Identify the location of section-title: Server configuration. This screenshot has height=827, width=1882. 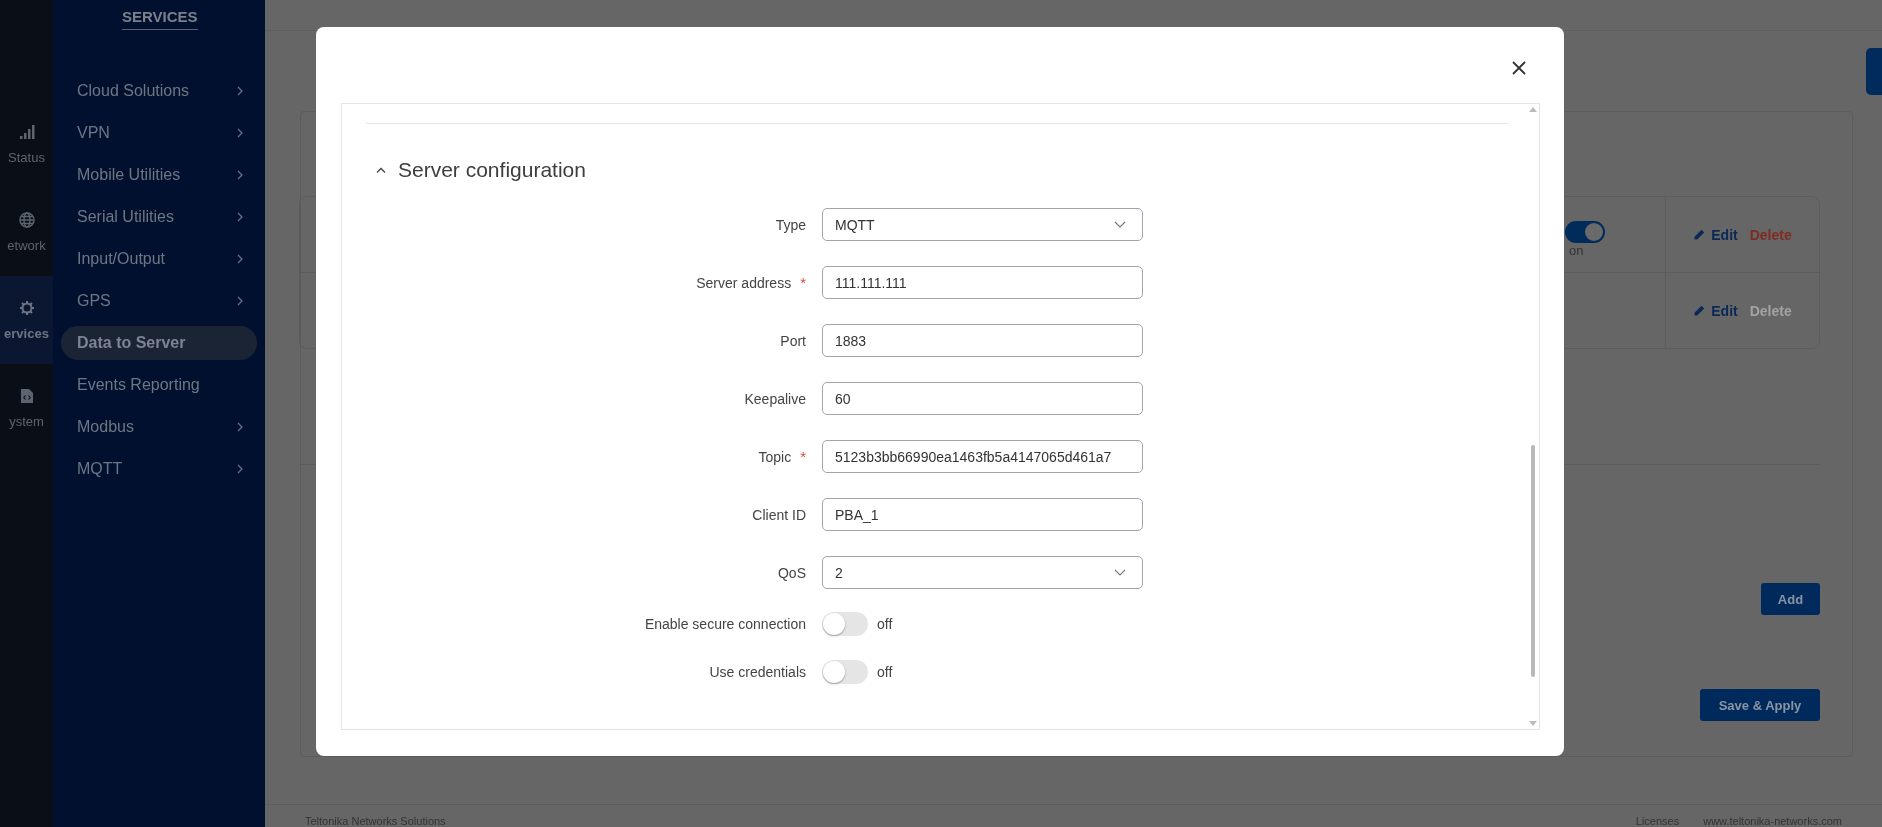
(492, 170).